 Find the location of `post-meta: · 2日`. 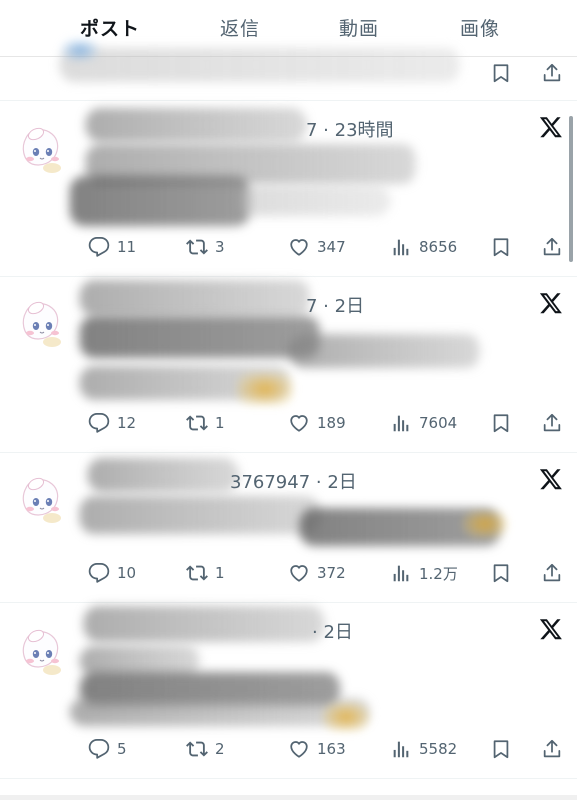

post-meta: · 2日 is located at coordinates (332, 632).